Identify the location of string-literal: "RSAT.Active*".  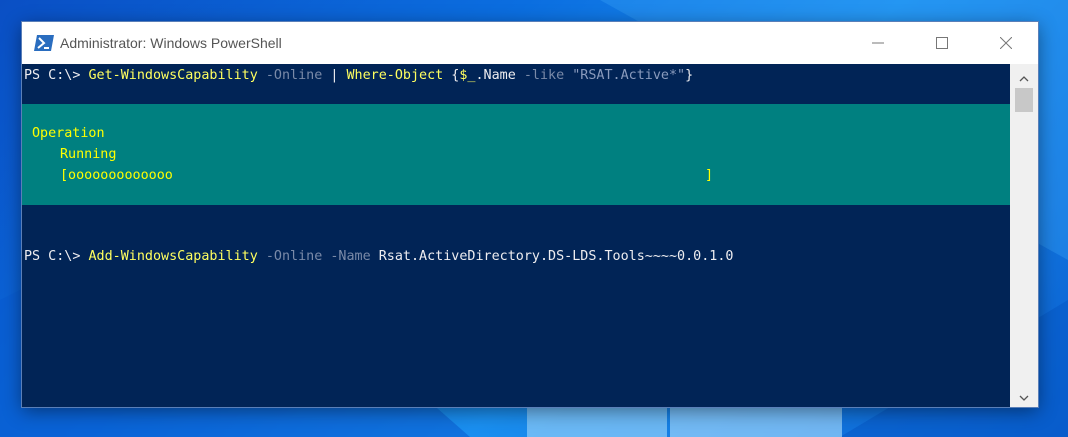
(629, 75).